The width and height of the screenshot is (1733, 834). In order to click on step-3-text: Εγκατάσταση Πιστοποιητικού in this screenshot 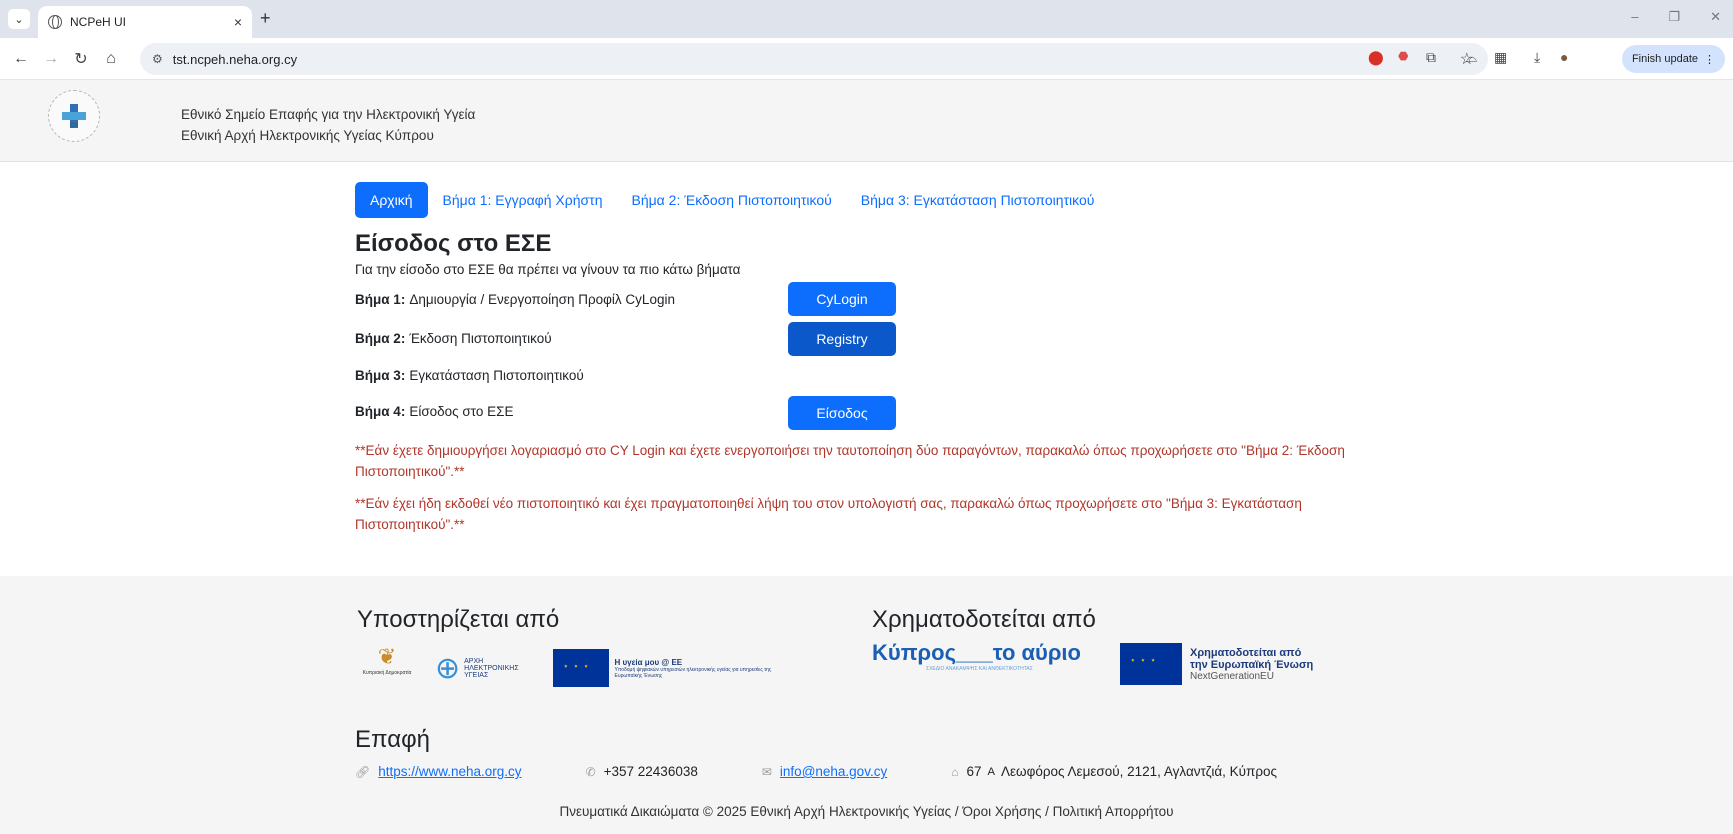, I will do `click(496, 375)`.